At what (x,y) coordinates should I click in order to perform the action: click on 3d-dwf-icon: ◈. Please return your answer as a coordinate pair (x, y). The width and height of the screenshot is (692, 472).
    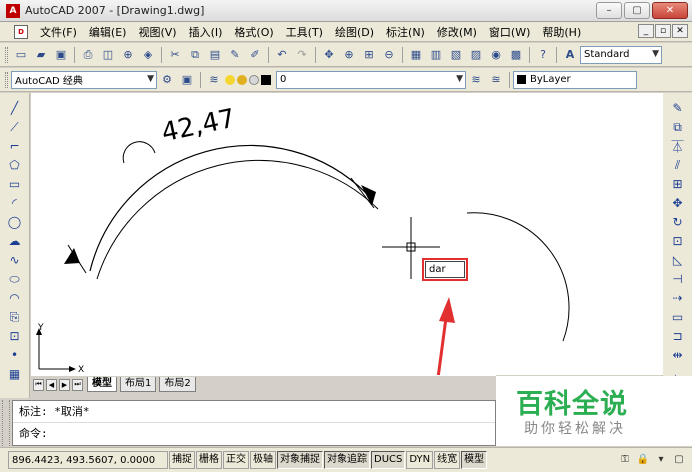
    Looking at the image, I should click on (148, 55).